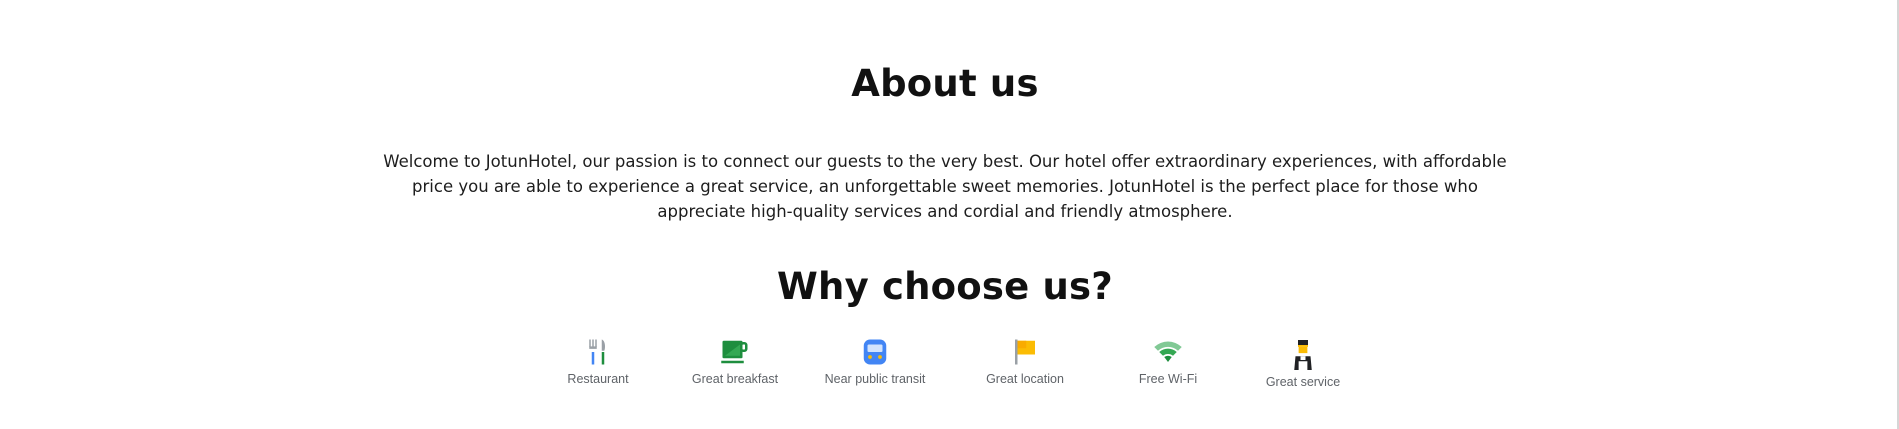 Image resolution: width=1899 pixels, height=429 pixels. Describe the element at coordinates (945, 83) in the screenshot. I see `about-heading: About us` at that location.